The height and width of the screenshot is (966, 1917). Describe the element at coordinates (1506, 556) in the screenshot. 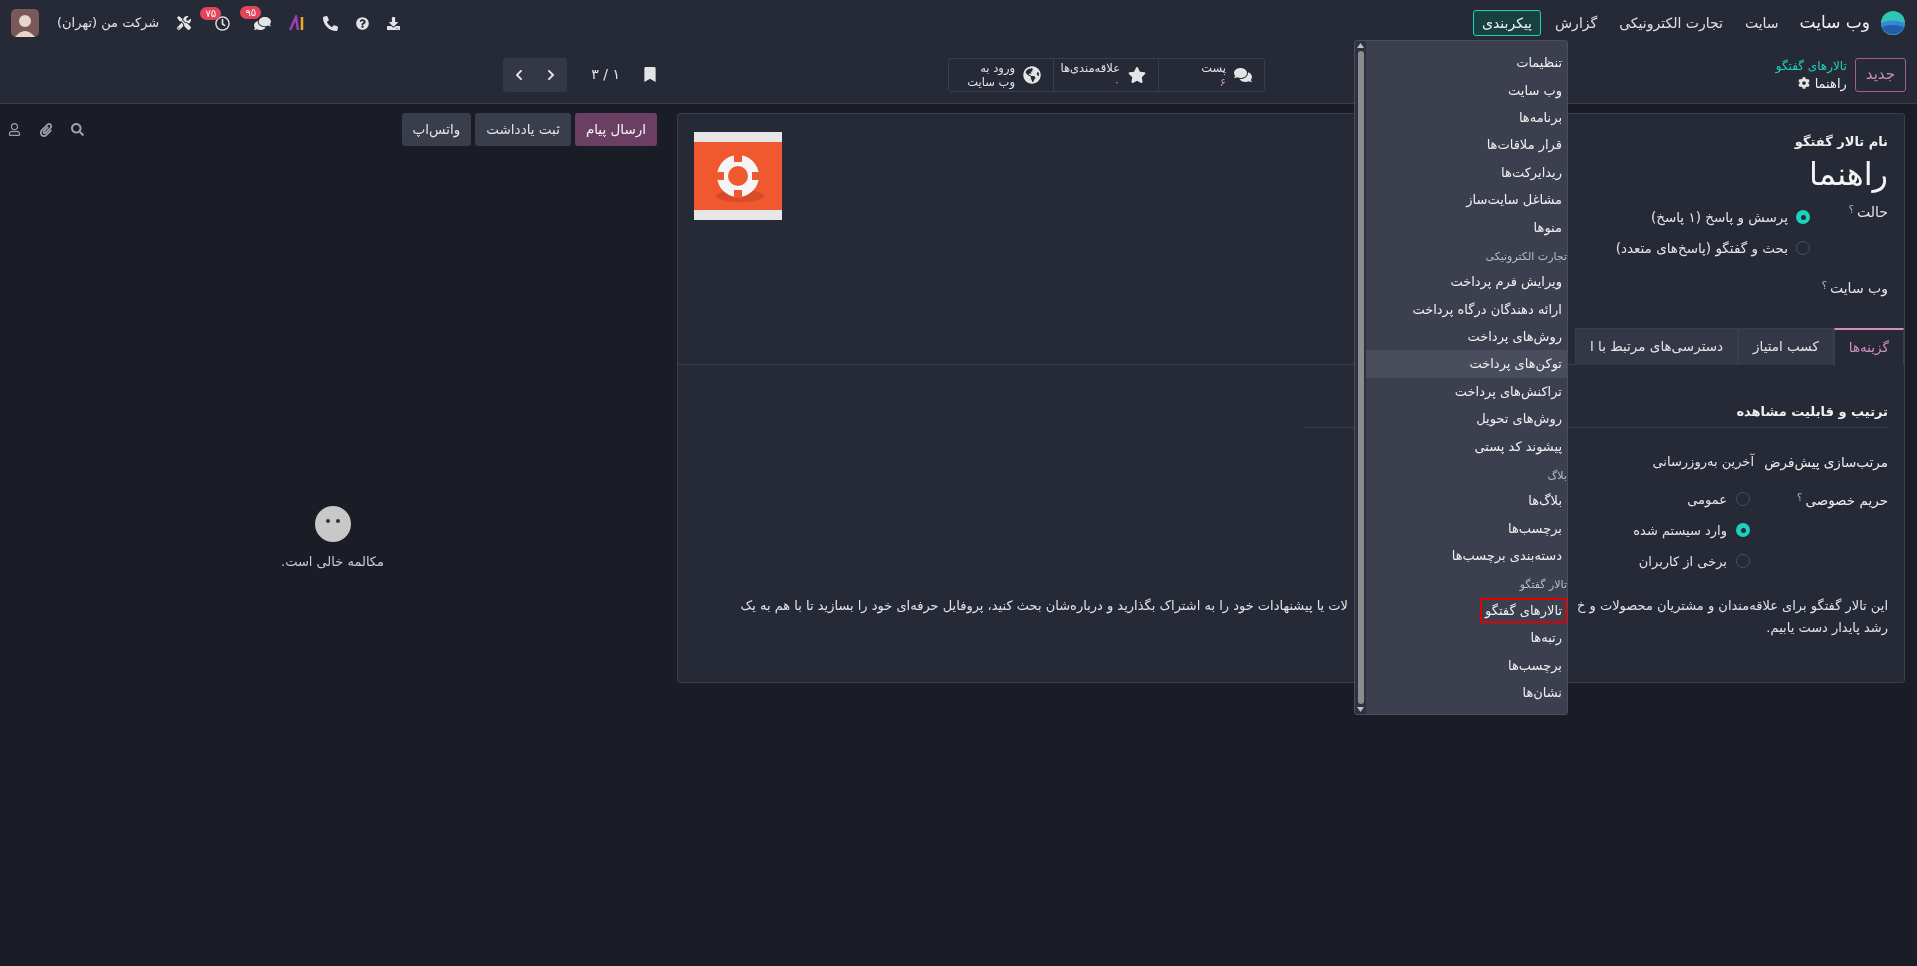

I see `menu-item-label: دسته‌بندی برچسب‌ها` at that location.